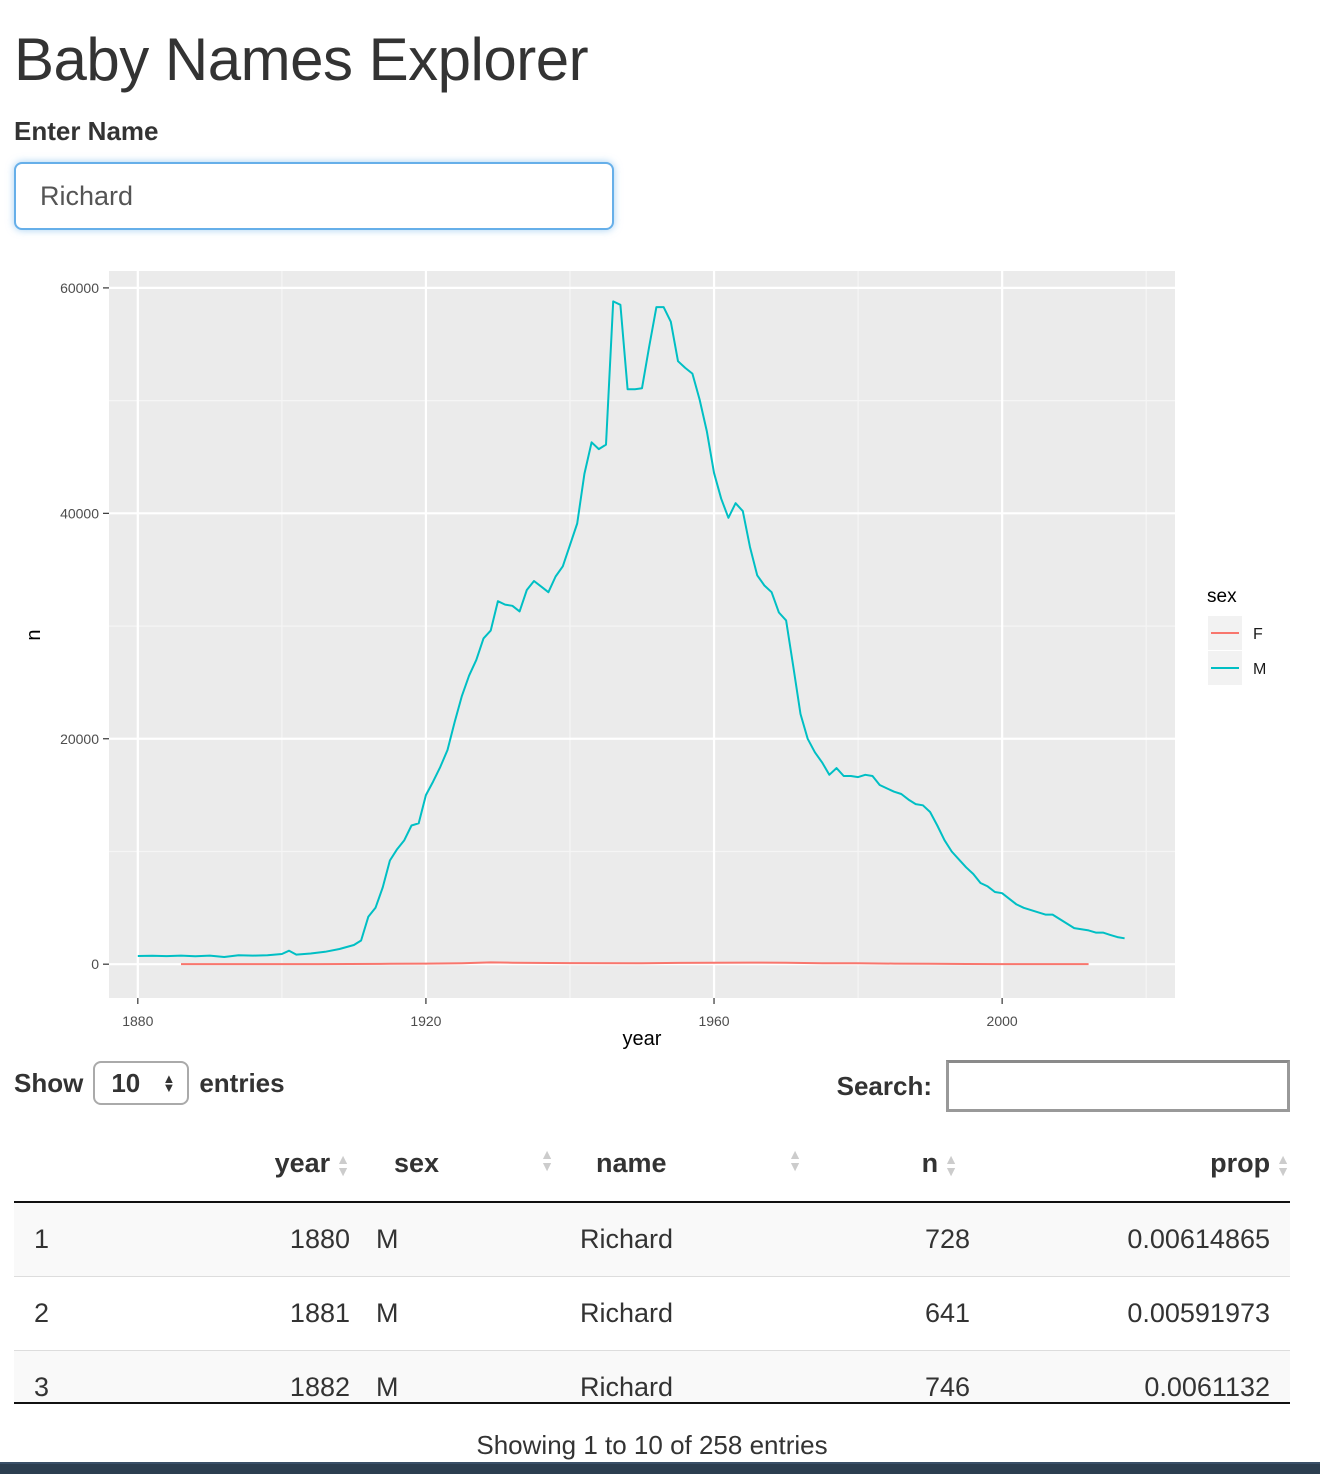 The width and height of the screenshot is (1320, 1474). I want to click on show-label: Show, so click(49, 1082).